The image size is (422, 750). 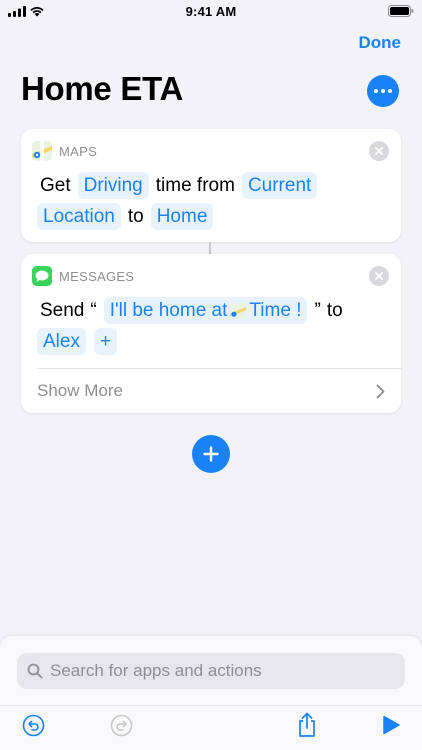 I want to click on token-message-text: I'll be home at Time !, so click(x=205, y=310).